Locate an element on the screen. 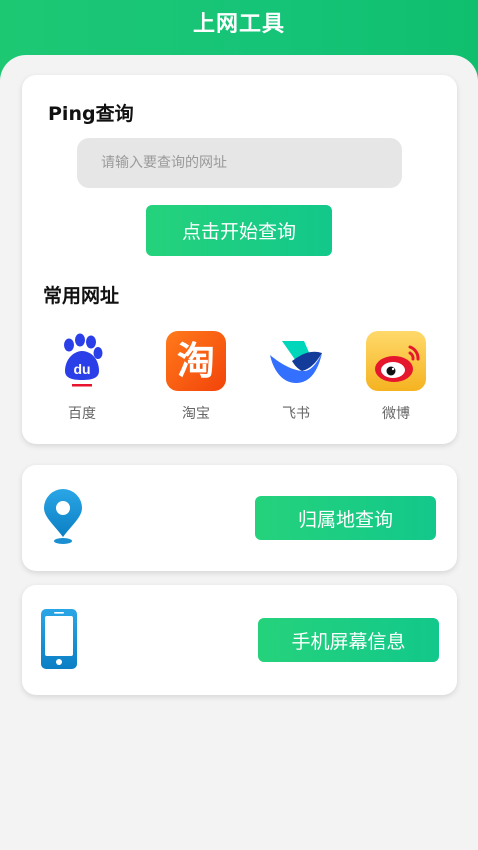 The width and height of the screenshot is (478, 850). url-input is located at coordinates (239, 163).